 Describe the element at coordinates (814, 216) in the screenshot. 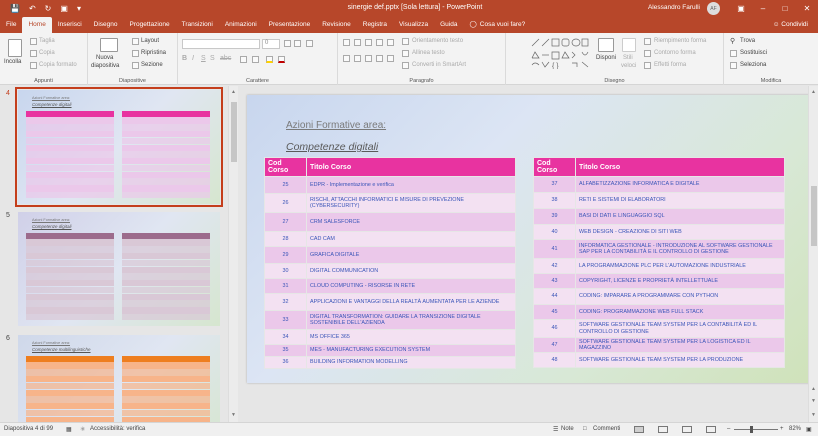

I see `editor-scroll-thumb` at that location.